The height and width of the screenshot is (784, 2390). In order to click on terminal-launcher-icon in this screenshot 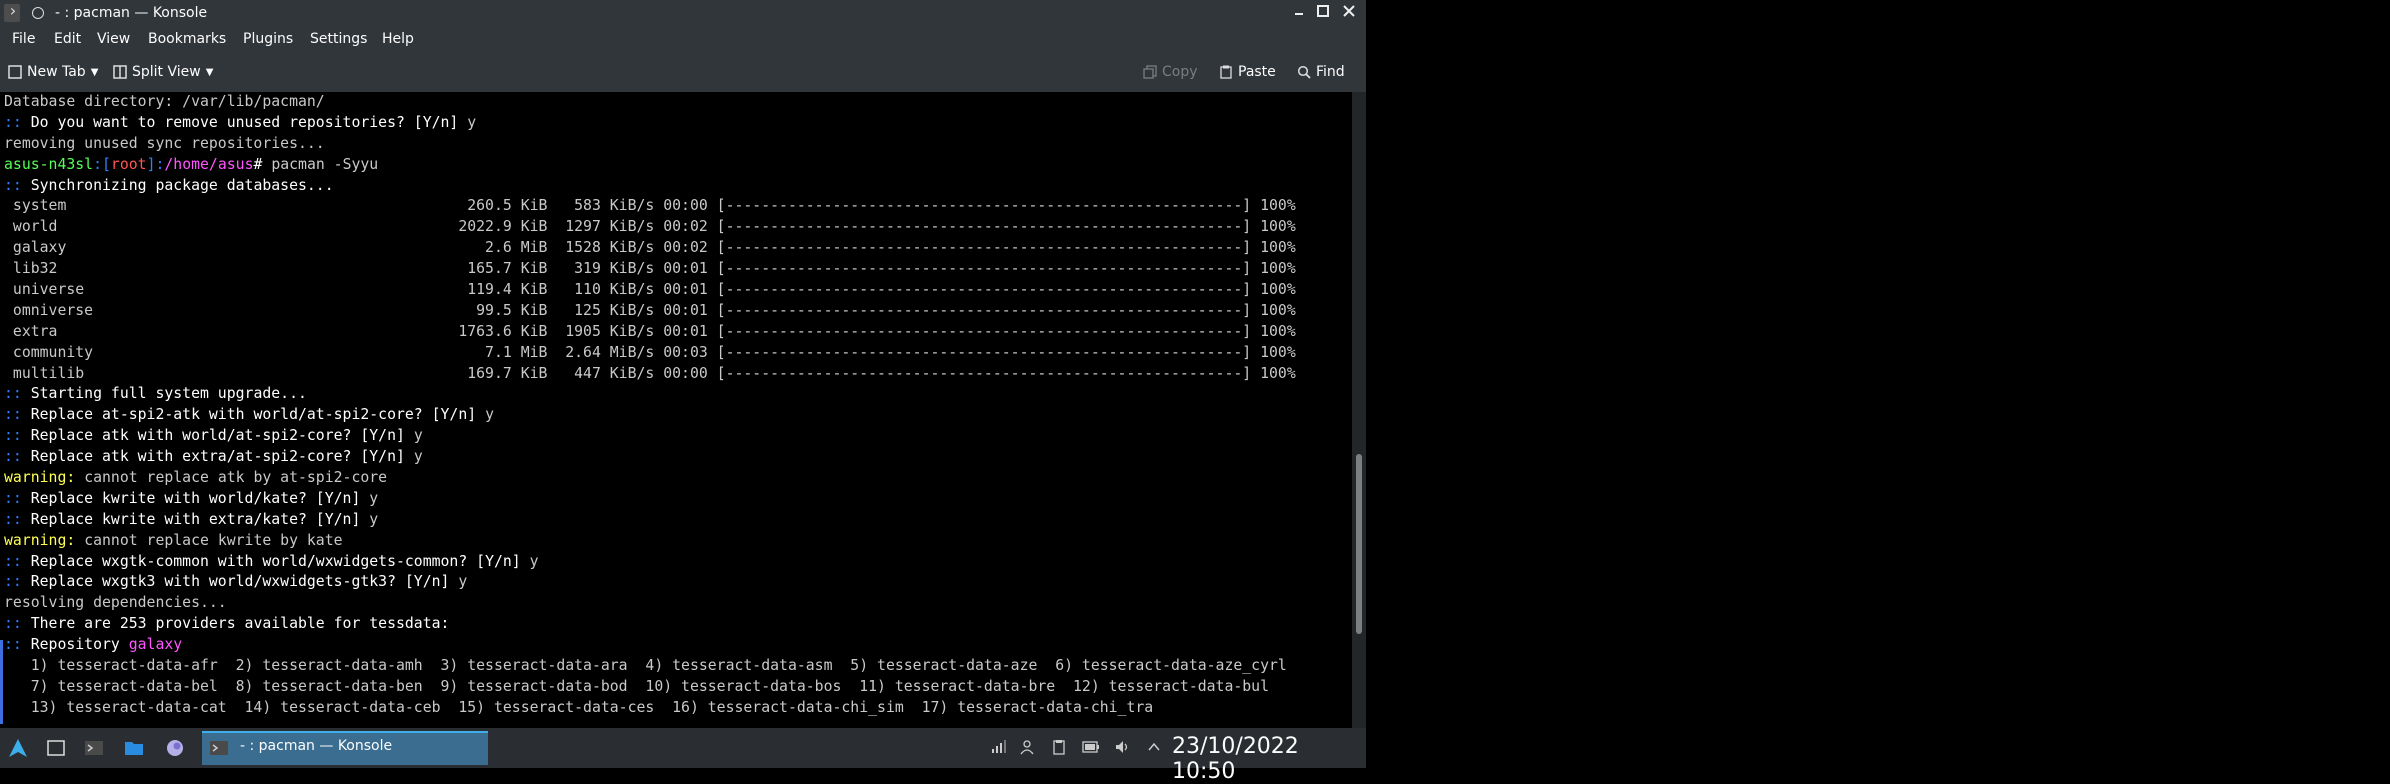, I will do `click(95, 748)`.